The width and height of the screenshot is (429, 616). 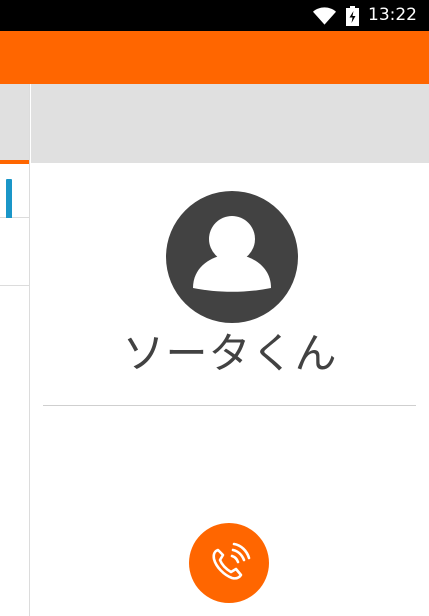 What do you see at coordinates (14, 122) in the screenshot?
I see `list-pane-header` at bounding box center [14, 122].